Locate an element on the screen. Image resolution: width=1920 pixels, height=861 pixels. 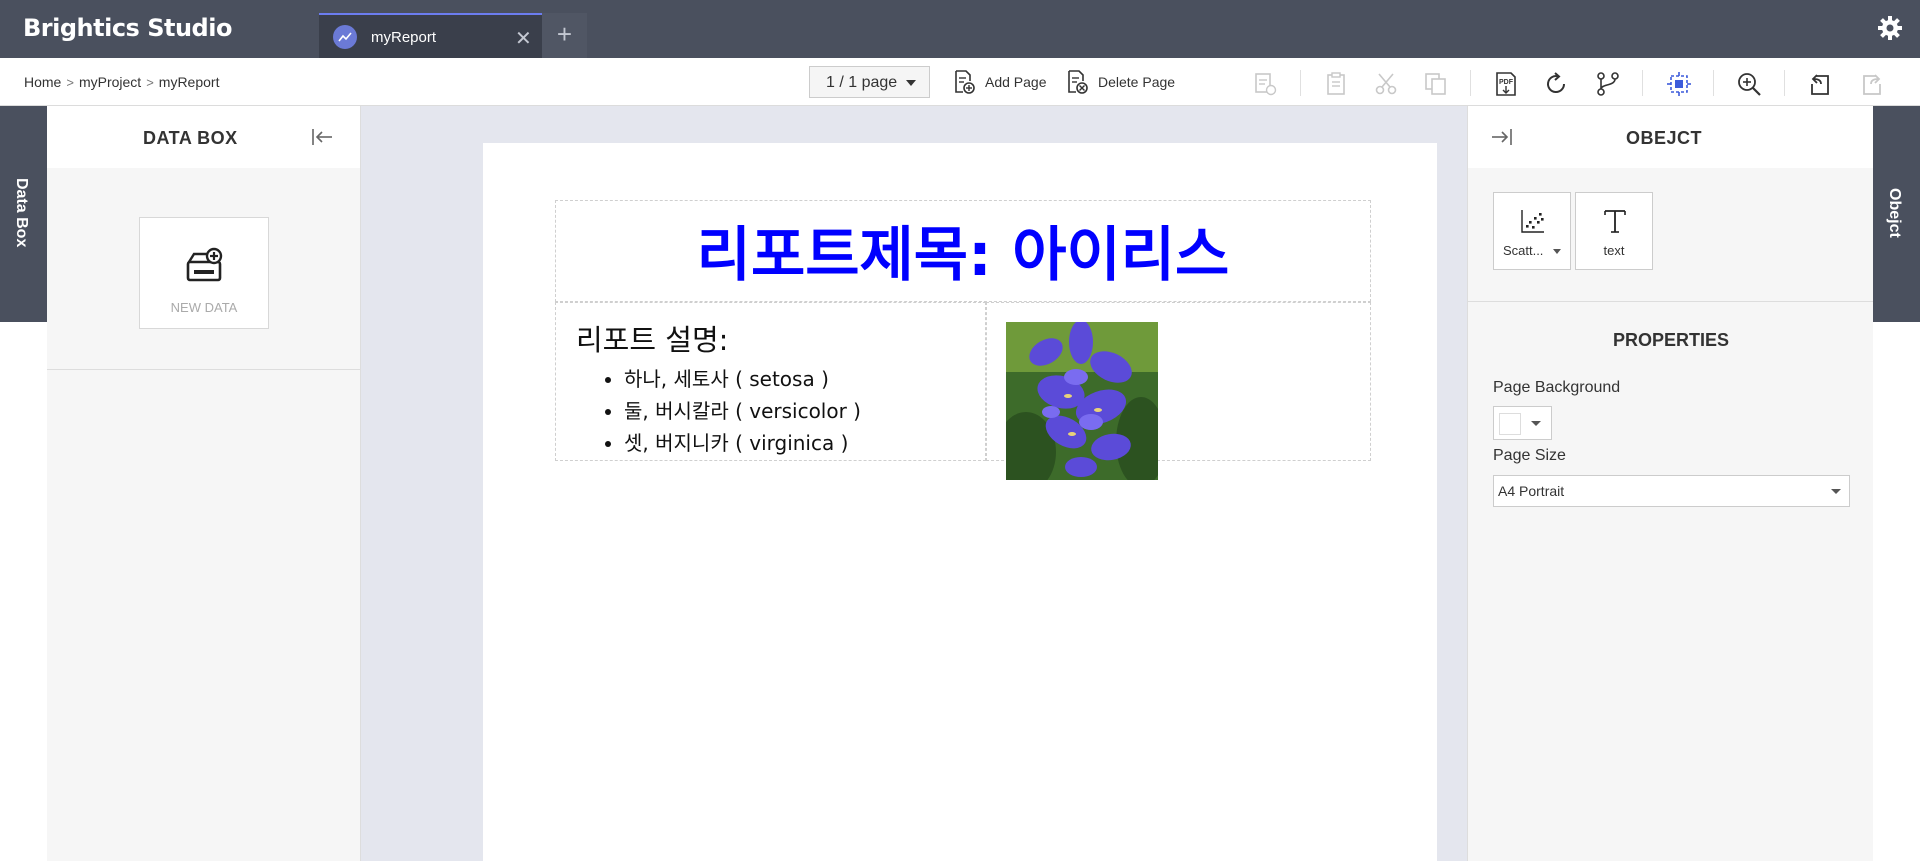
copy-icon is located at coordinates (1436, 84).